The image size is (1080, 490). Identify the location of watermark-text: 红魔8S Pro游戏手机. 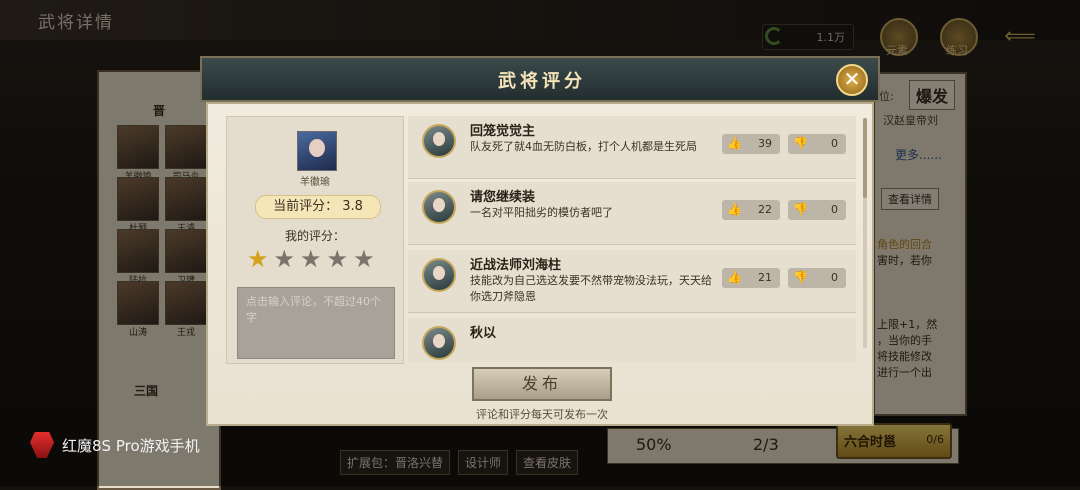
(131, 445).